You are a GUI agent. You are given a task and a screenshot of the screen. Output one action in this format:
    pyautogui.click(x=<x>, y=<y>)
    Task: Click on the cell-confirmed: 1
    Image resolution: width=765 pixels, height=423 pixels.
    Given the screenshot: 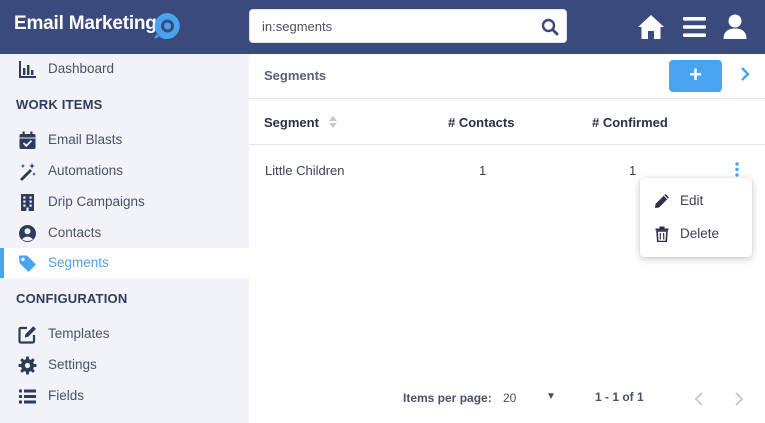 What is the action you would take?
    pyautogui.click(x=633, y=170)
    